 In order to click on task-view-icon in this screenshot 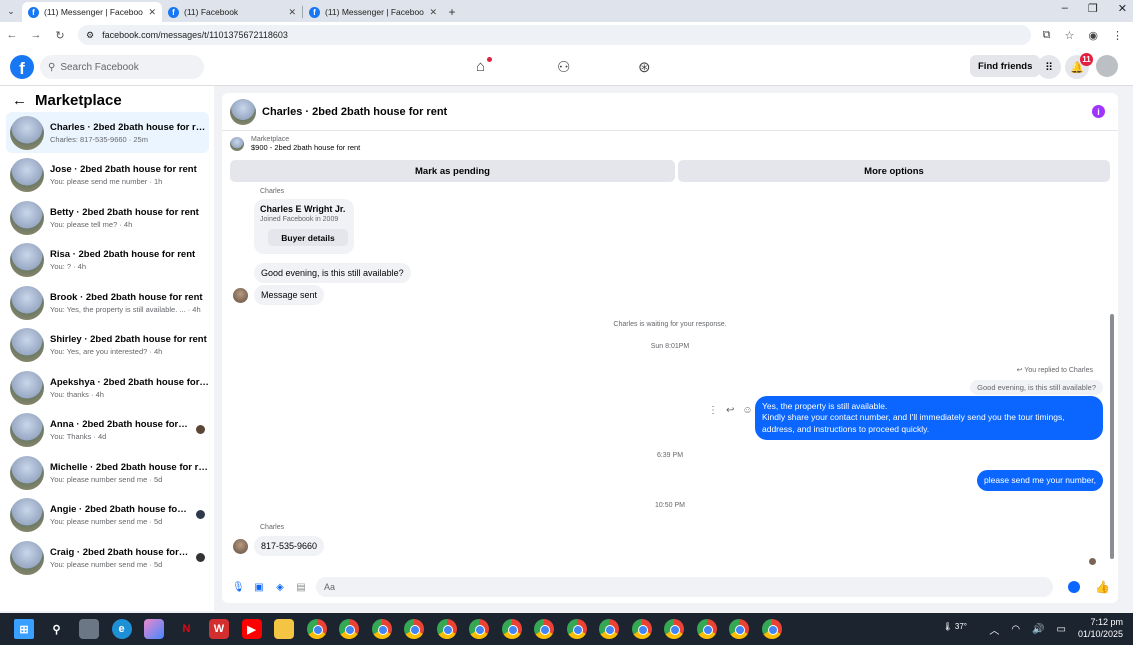, I will do `click(89, 629)`.